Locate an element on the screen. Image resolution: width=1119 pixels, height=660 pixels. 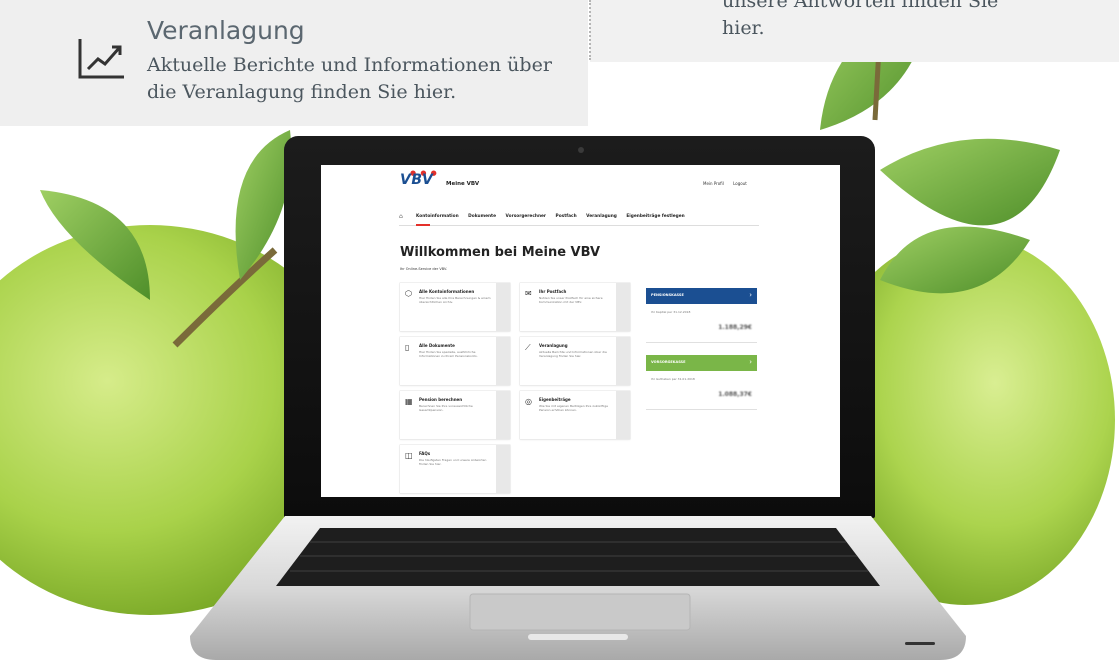
logout-link: Logout is located at coordinates (740, 183).